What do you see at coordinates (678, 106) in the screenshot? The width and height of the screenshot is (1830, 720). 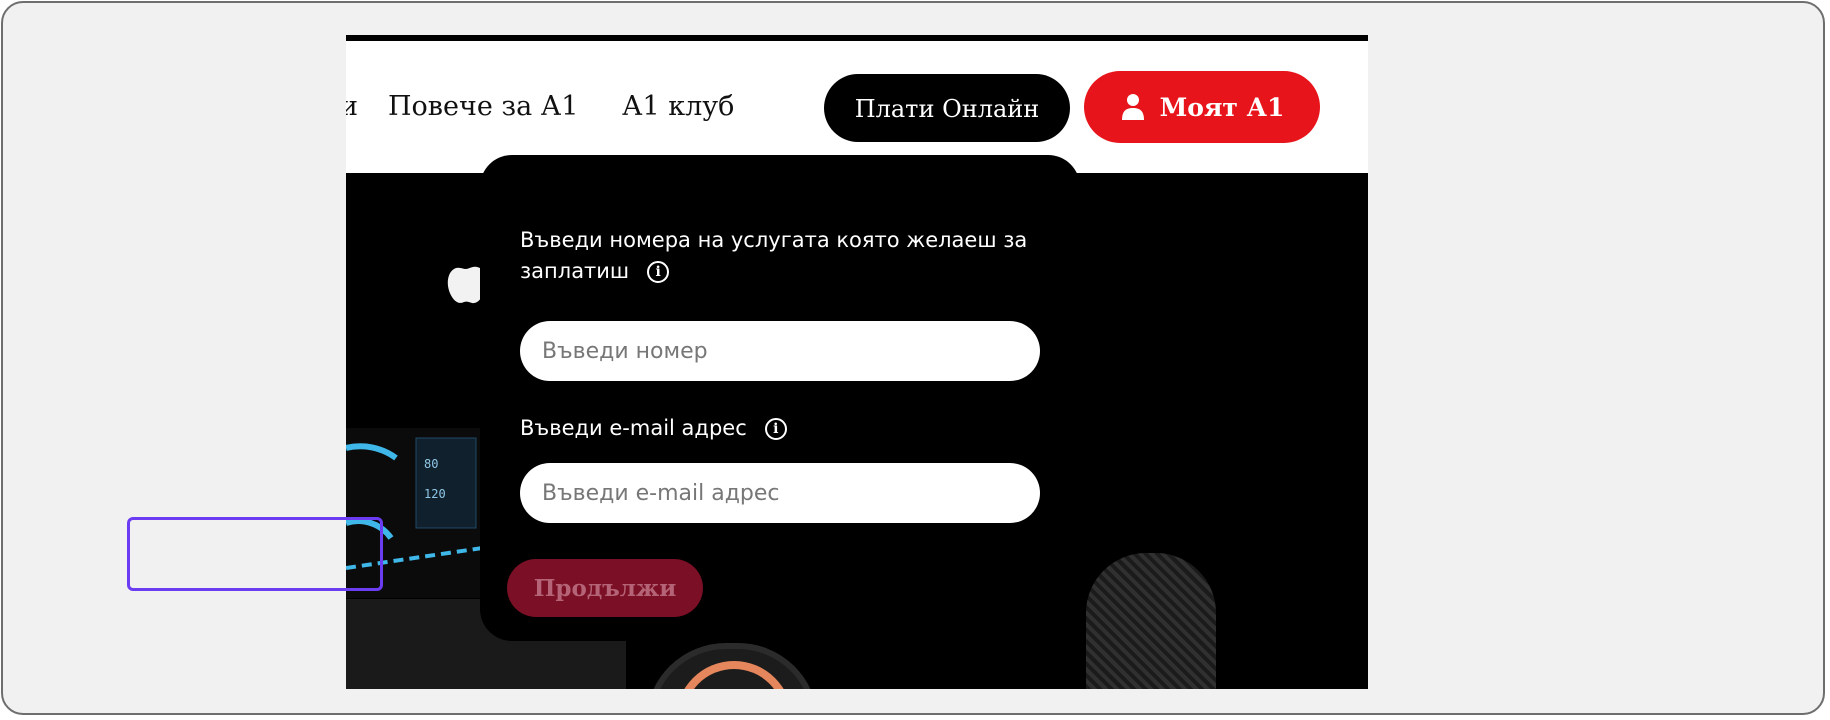 I see `nav-item-a1-club: А1 клуб` at bounding box center [678, 106].